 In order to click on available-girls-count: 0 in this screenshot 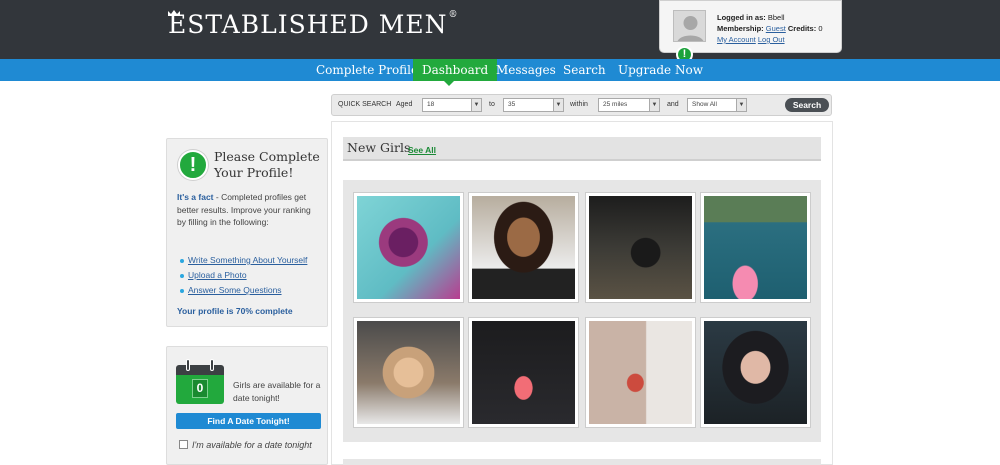, I will do `click(200, 388)`.